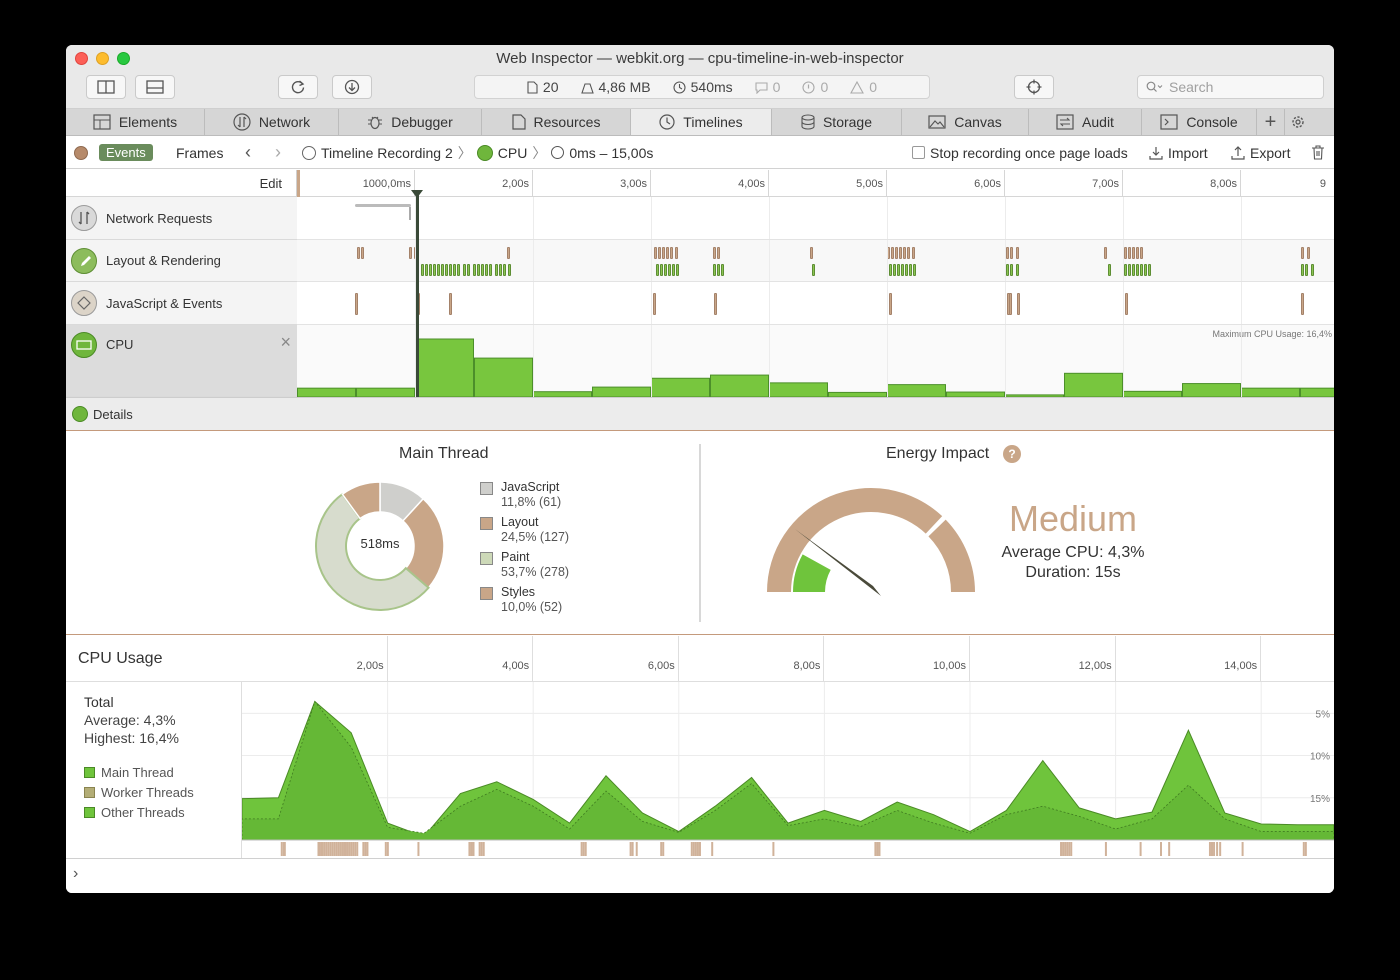  I want to click on timeline-row-cpu: CPU ×, so click(181, 361).